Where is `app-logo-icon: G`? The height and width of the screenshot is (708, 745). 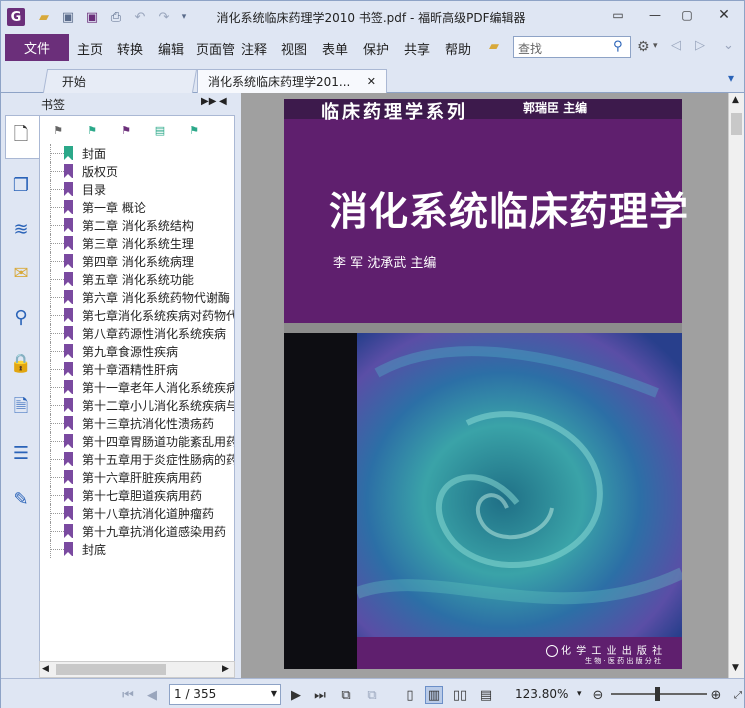
app-logo-icon: G is located at coordinates (16, 17).